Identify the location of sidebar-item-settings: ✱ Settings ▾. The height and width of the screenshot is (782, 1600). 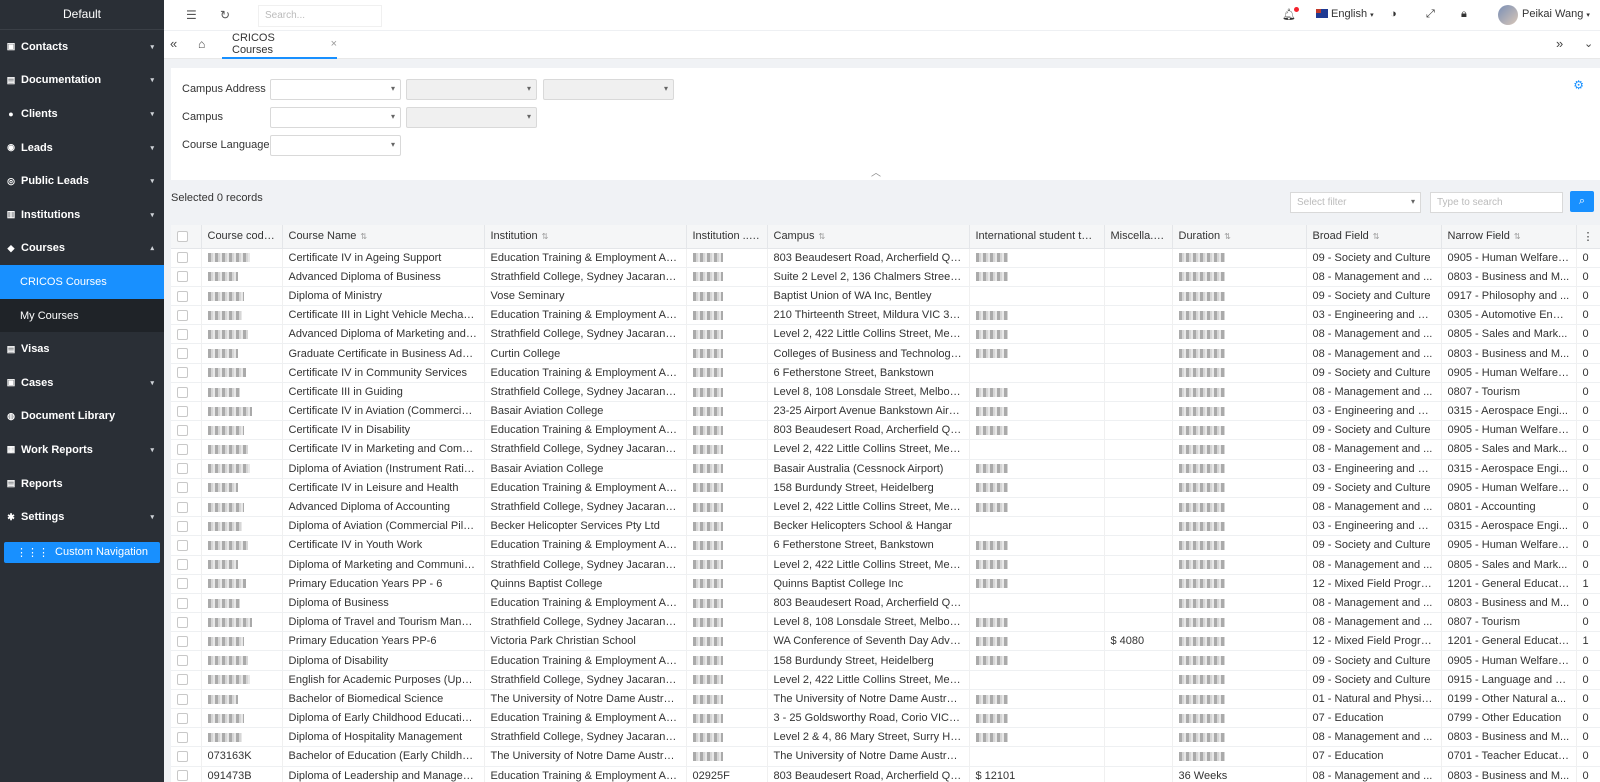
(82, 517).